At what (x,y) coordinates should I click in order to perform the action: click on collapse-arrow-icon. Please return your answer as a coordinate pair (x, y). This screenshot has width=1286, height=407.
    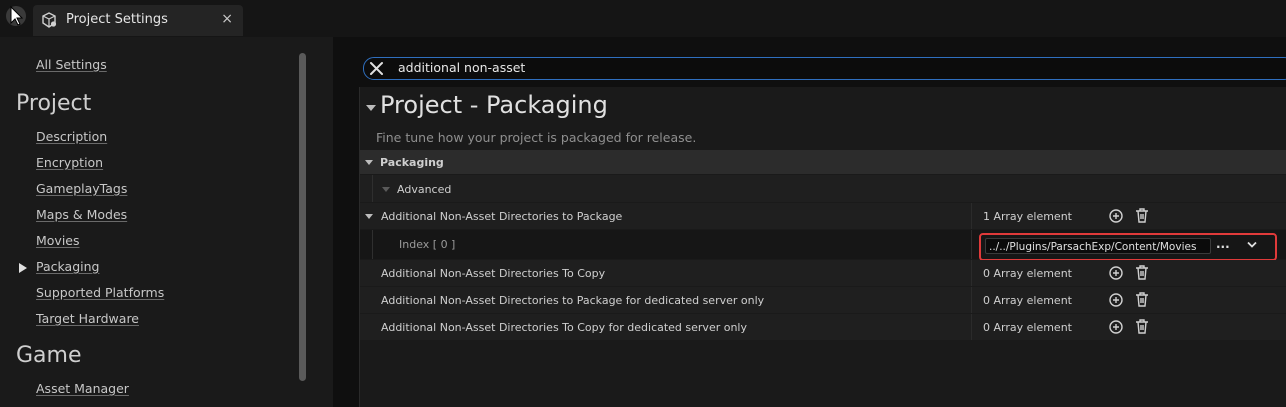
    Looking at the image, I should click on (371, 108).